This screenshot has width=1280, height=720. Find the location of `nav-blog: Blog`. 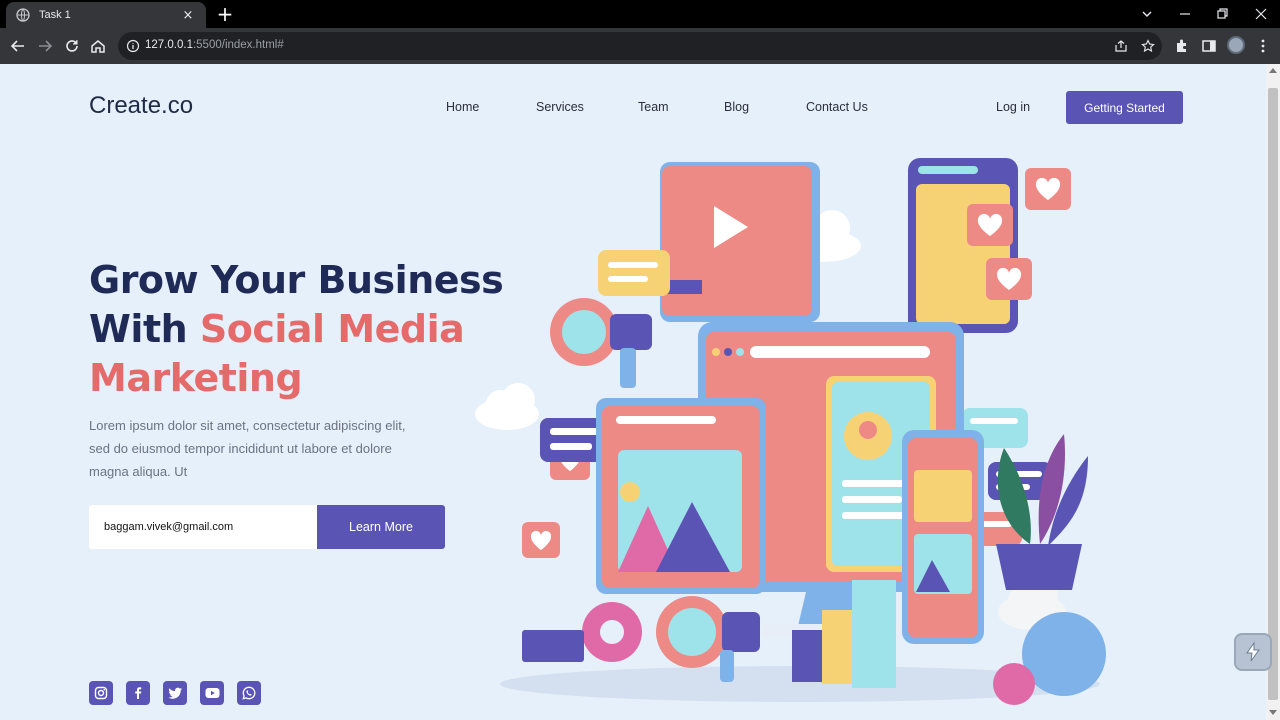

nav-blog: Blog is located at coordinates (736, 107).